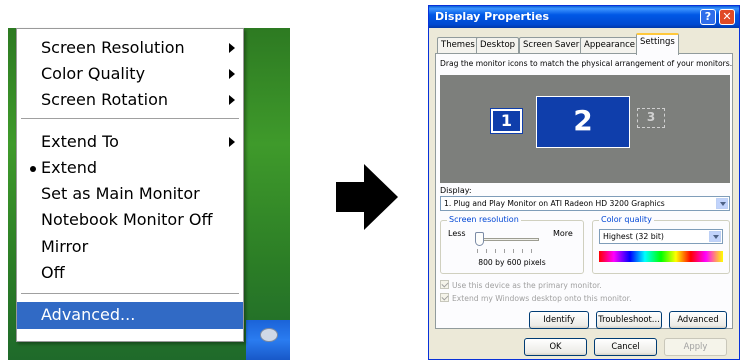  Describe the element at coordinates (559, 320) in the screenshot. I see `identify-button: Identify` at that location.